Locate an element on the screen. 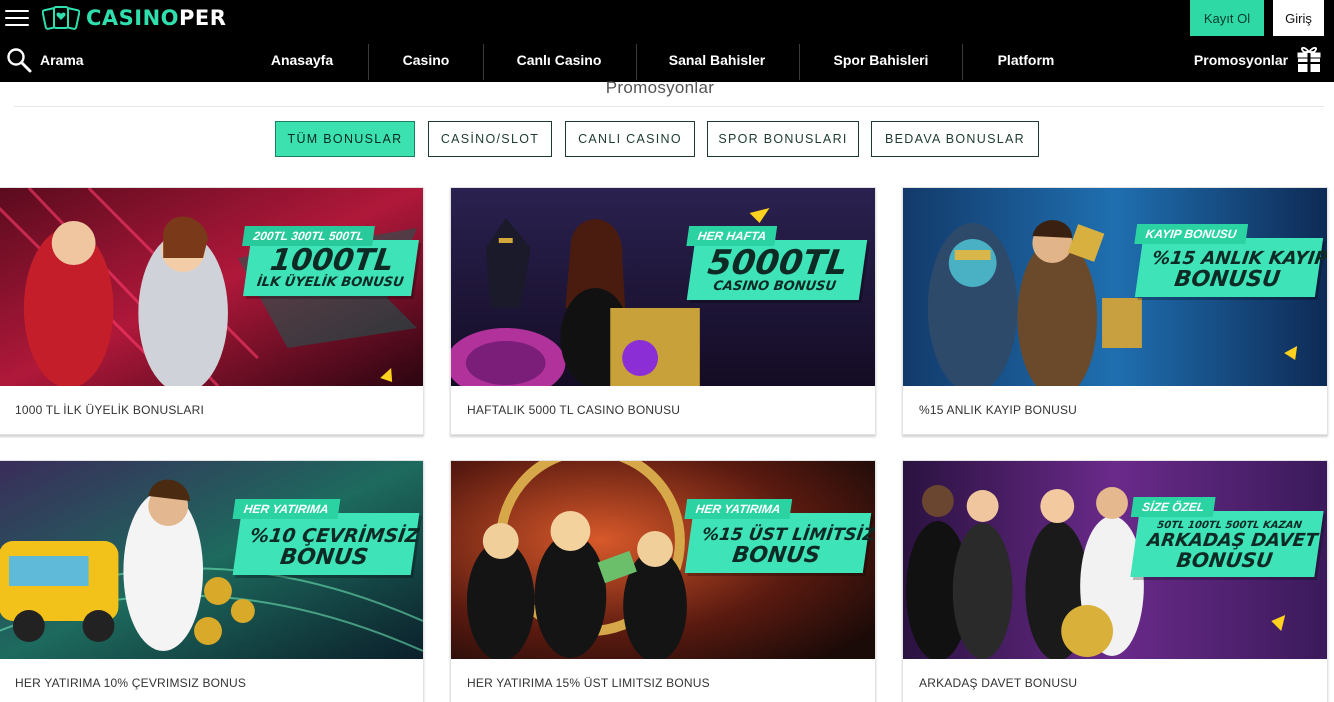 The width and height of the screenshot is (1334, 702). nav-item-spor-bahisleri: Spor Bahisleri is located at coordinates (881, 59).